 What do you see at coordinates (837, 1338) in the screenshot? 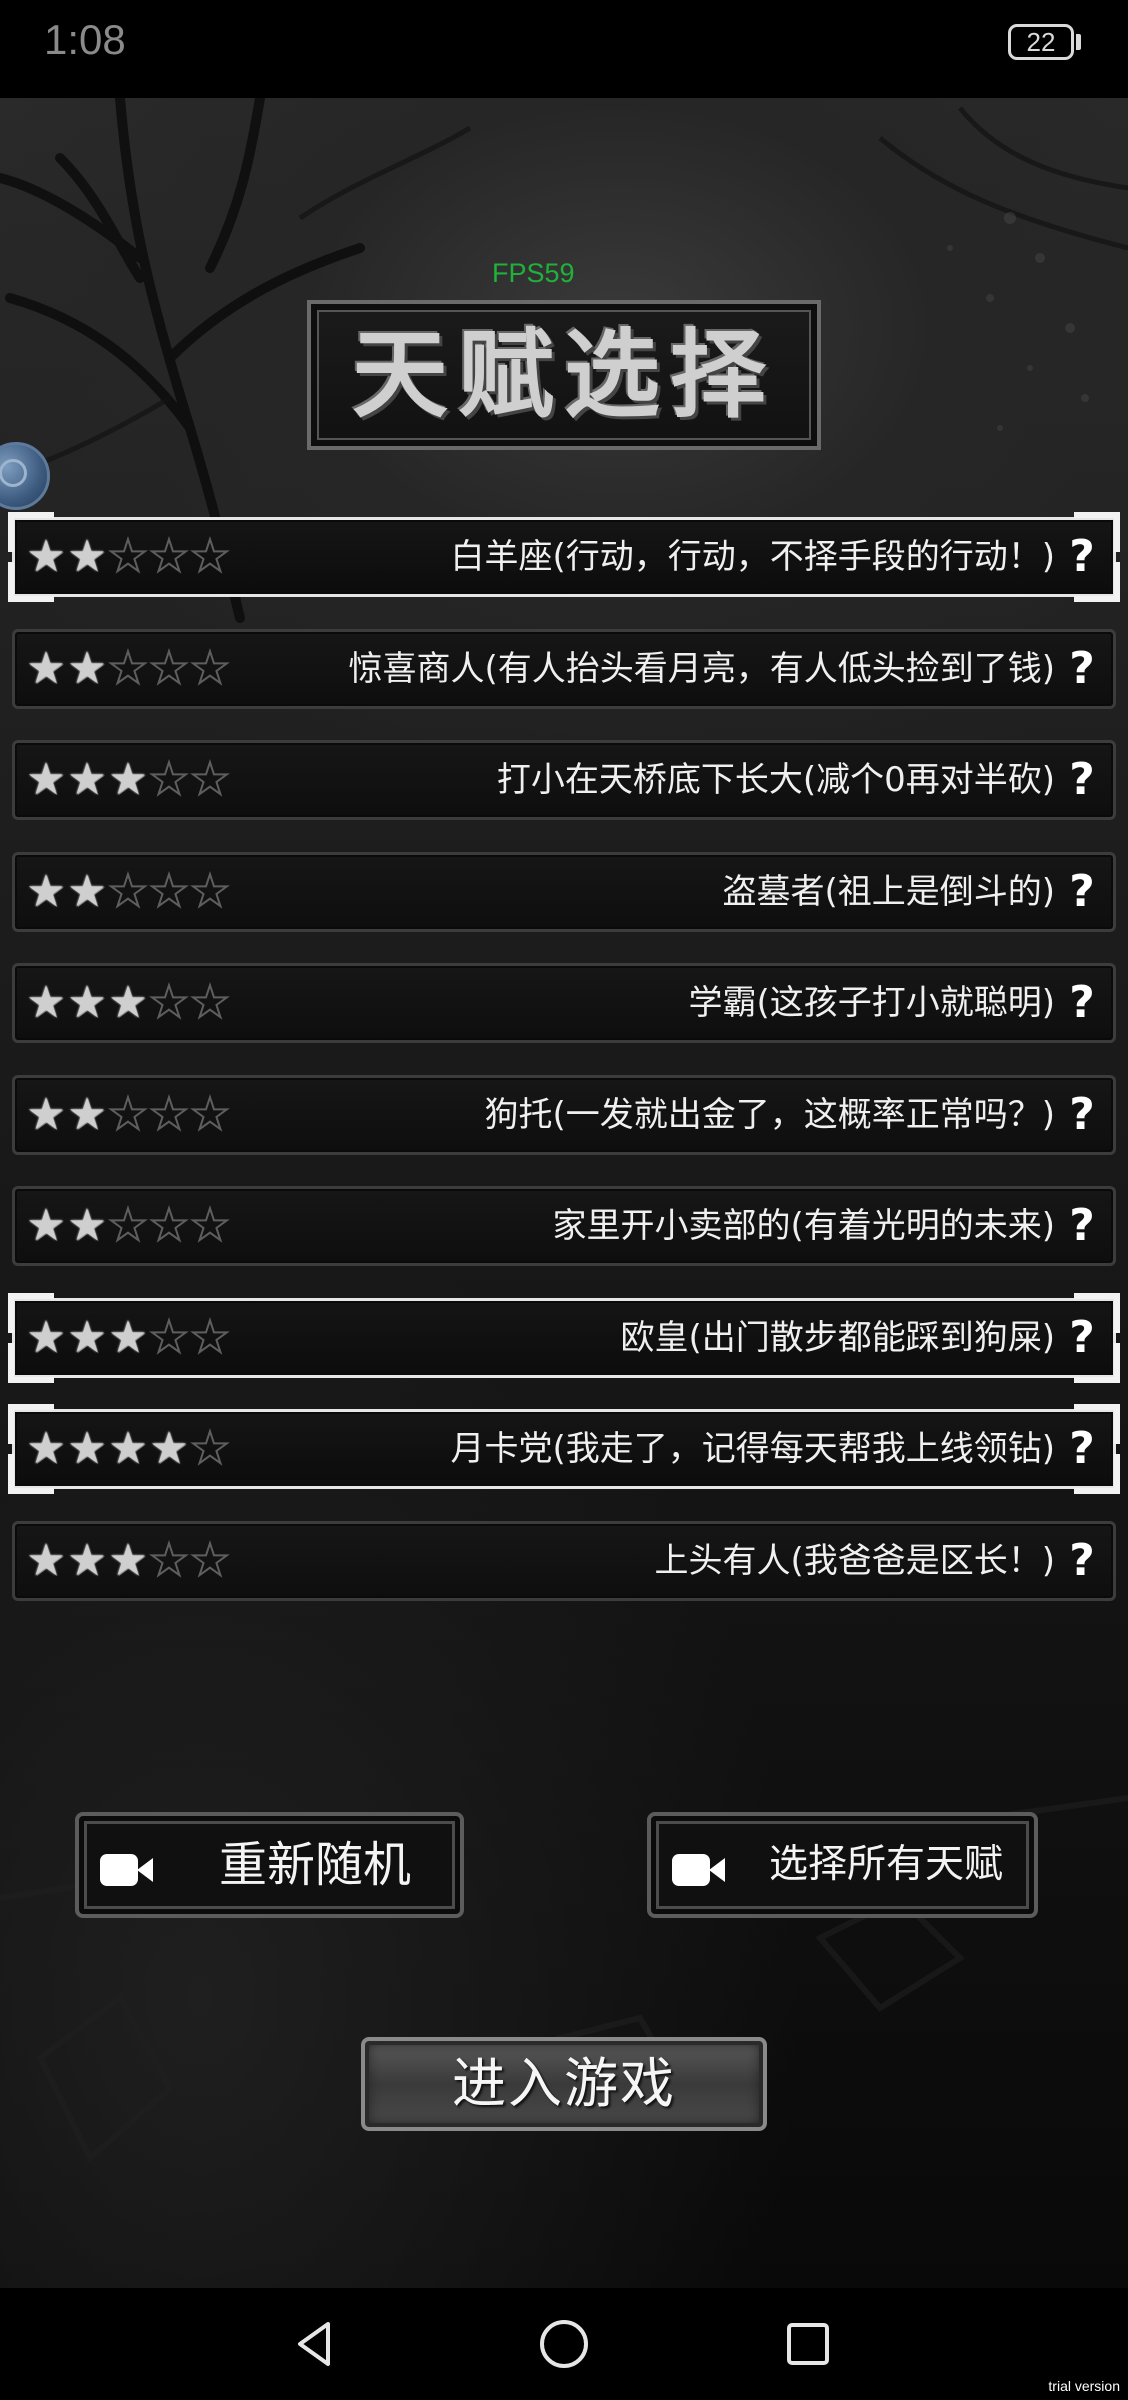
I see `talent-label: 欧皇(出门散步都能踩到狗屎)` at bounding box center [837, 1338].